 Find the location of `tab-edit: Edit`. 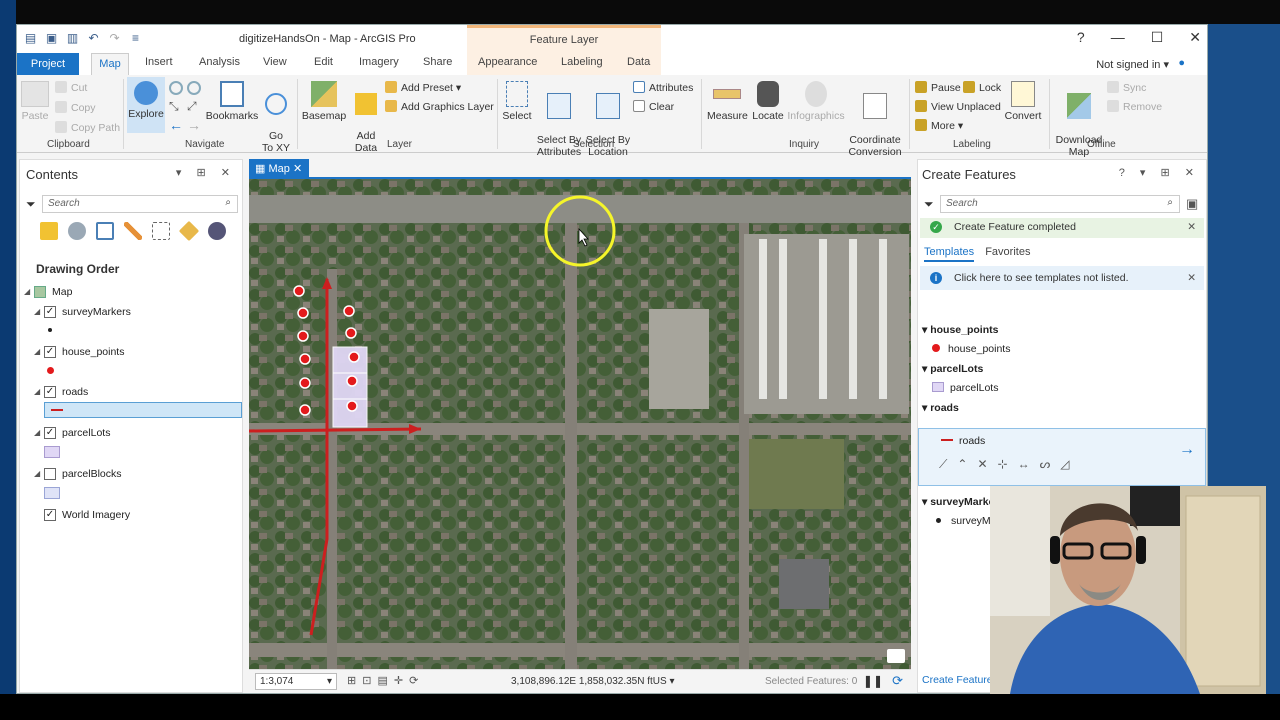

tab-edit: Edit is located at coordinates (323, 62).